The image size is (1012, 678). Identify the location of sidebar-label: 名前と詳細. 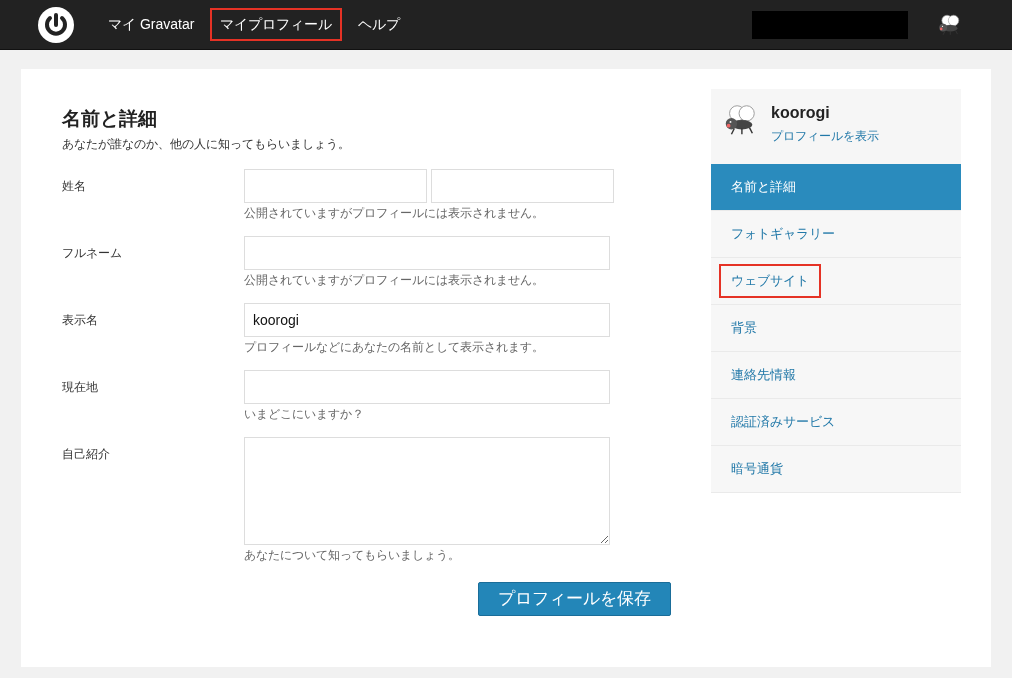
(763, 187).